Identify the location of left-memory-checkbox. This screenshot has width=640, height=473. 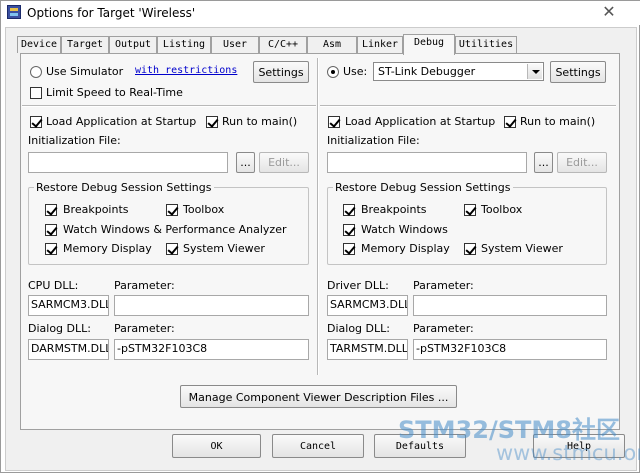
(51, 249).